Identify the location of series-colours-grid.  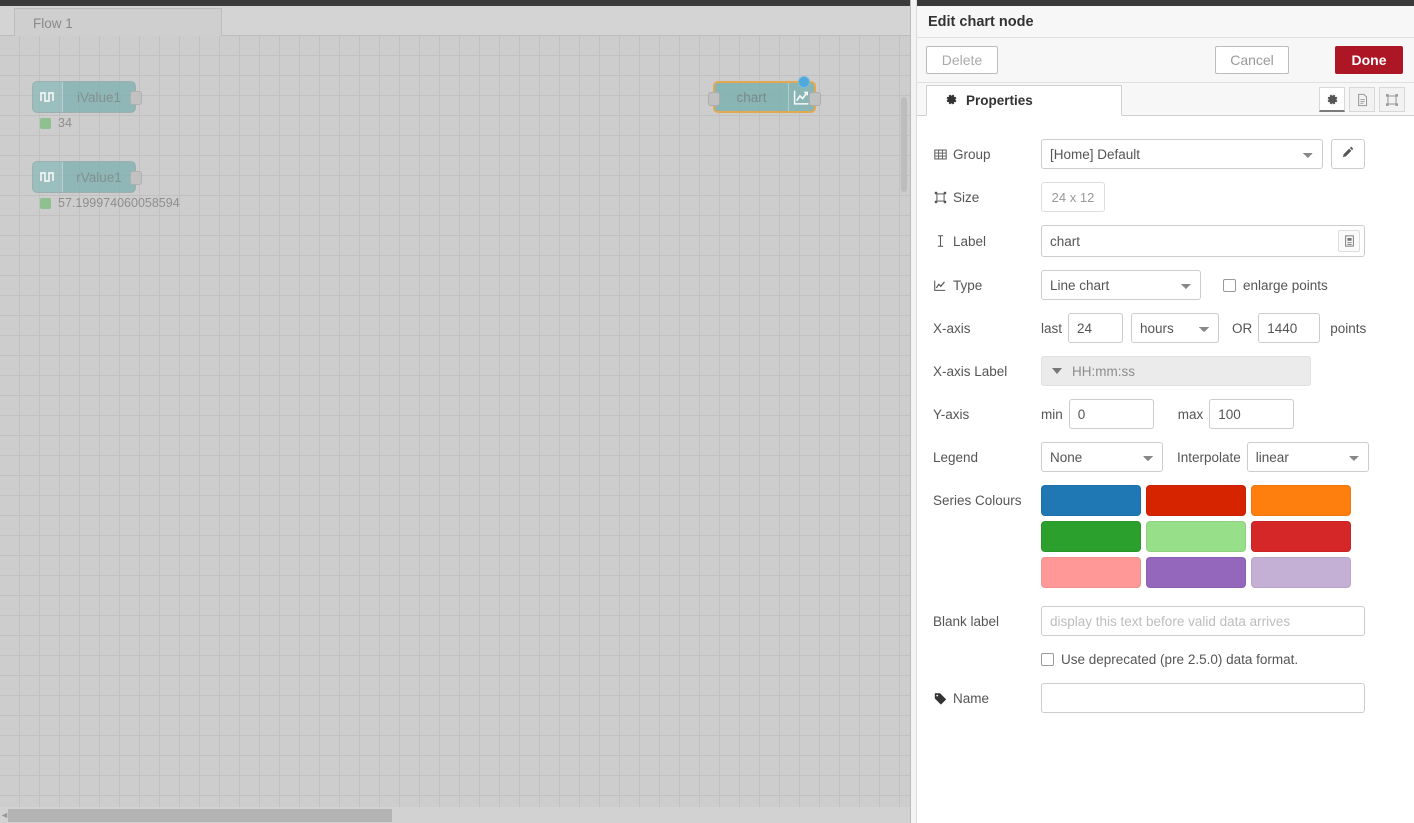
(1196, 536).